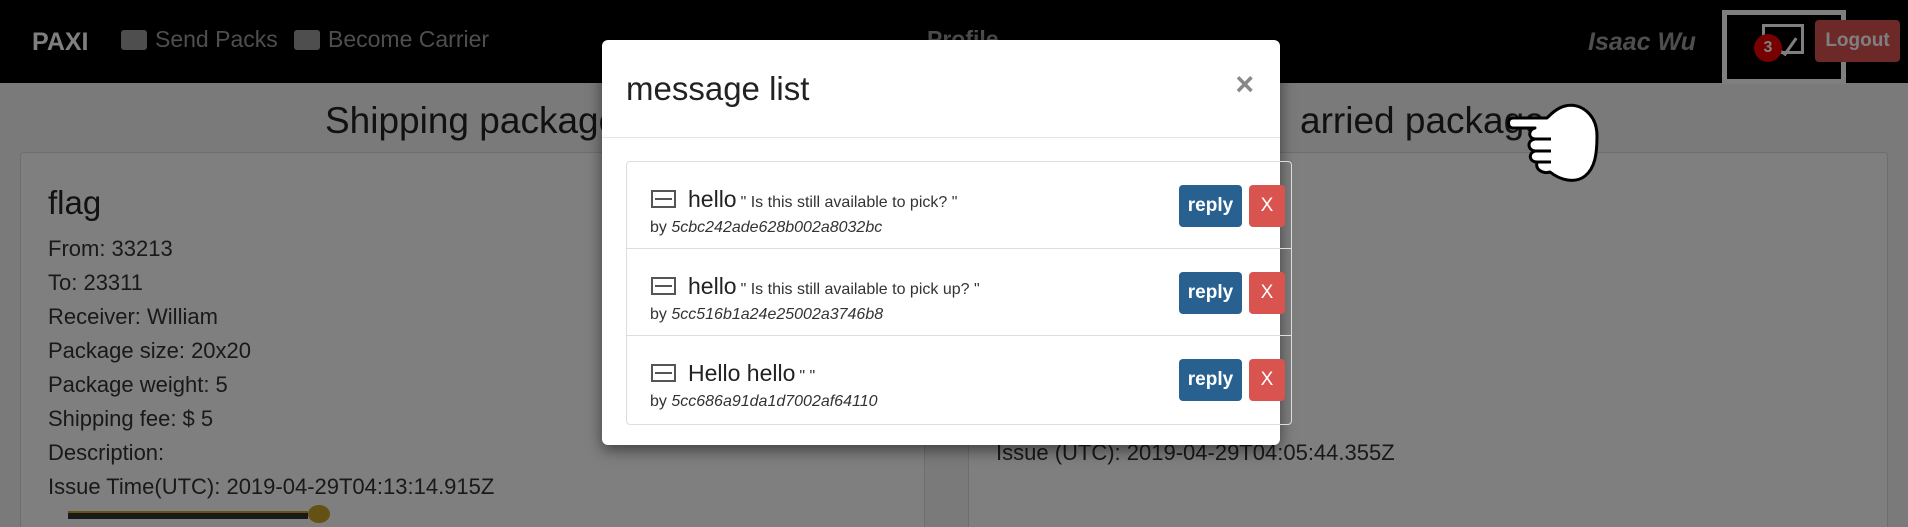  What do you see at coordinates (941, 89) in the screenshot?
I see `modal-header: message list ×` at bounding box center [941, 89].